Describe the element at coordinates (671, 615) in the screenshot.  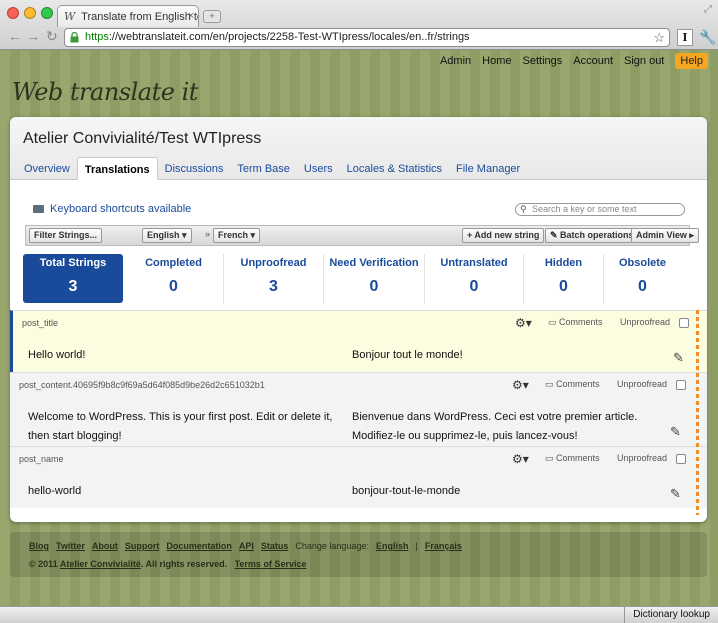
I see `dictionary-lookup-button: Dictionary lookup` at that location.